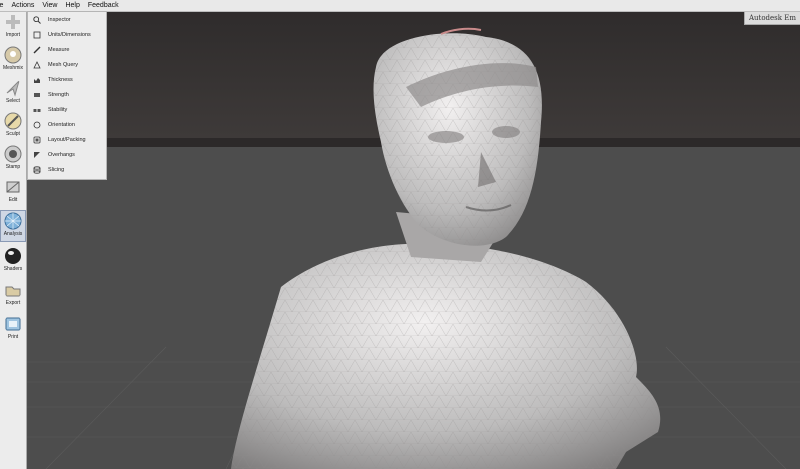 Image resolution: width=800 pixels, height=469 pixels. What do you see at coordinates (72, 5) in the screenshot?
I see `menu-help: Help` at bounding box center [72, 5].